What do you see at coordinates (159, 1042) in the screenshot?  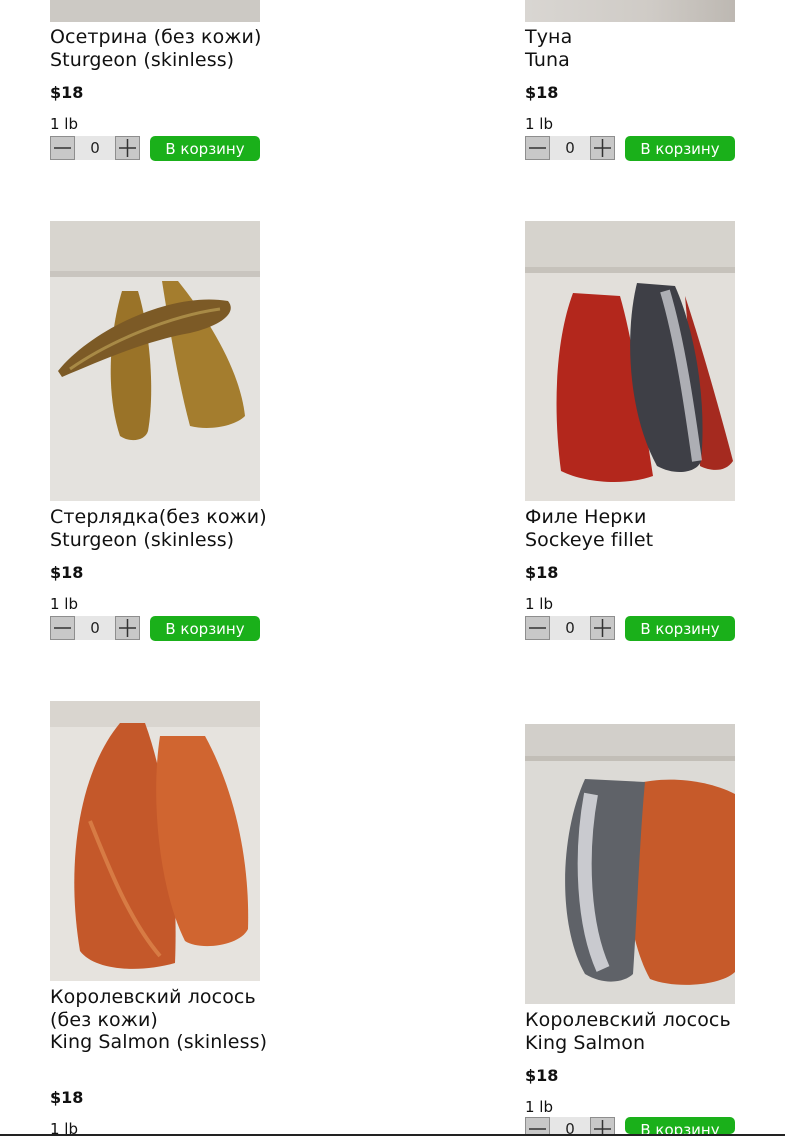 I see `product-title-en: King Salmon (skinless)` at bounding box center [159, 1042].